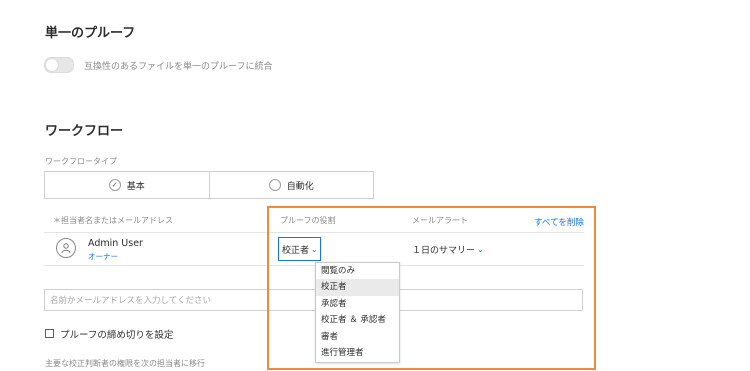 The width and height of the screenshot is (750, 371). What do you see at coordinates (114, 185) in the screenshot?
I see `checked-radio-icon: ✓` at bounding box center [114, 185].